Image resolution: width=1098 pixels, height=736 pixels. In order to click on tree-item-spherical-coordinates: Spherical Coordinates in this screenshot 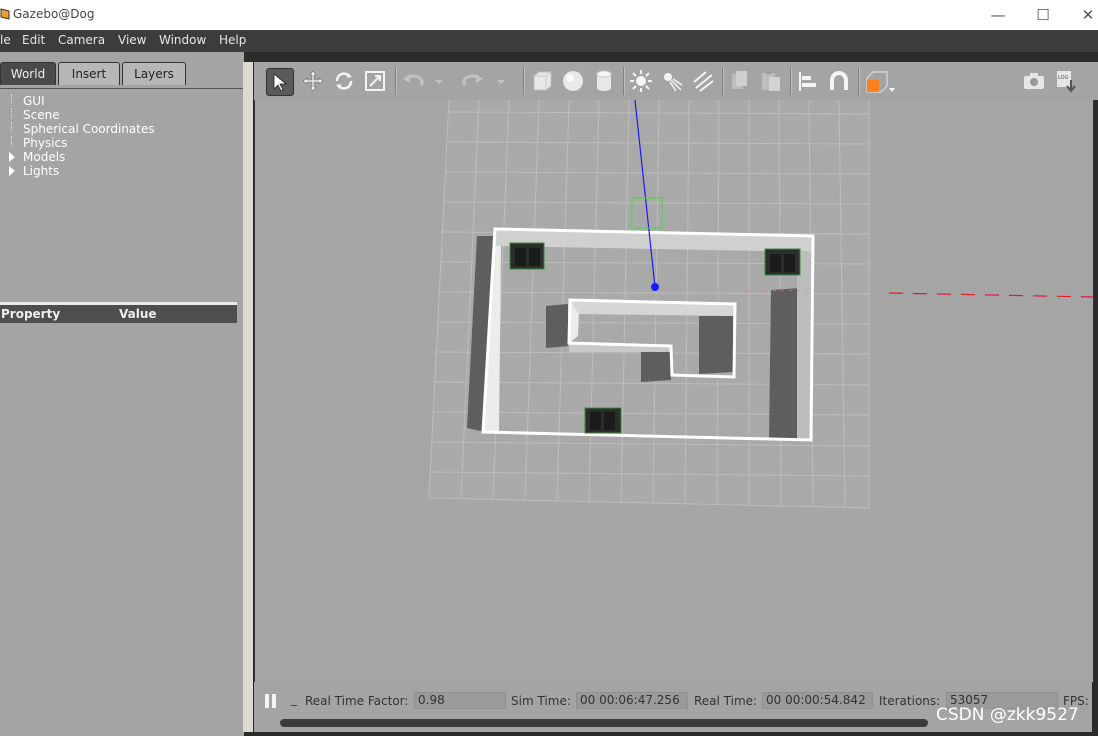, I will do `click(89, 129)`.